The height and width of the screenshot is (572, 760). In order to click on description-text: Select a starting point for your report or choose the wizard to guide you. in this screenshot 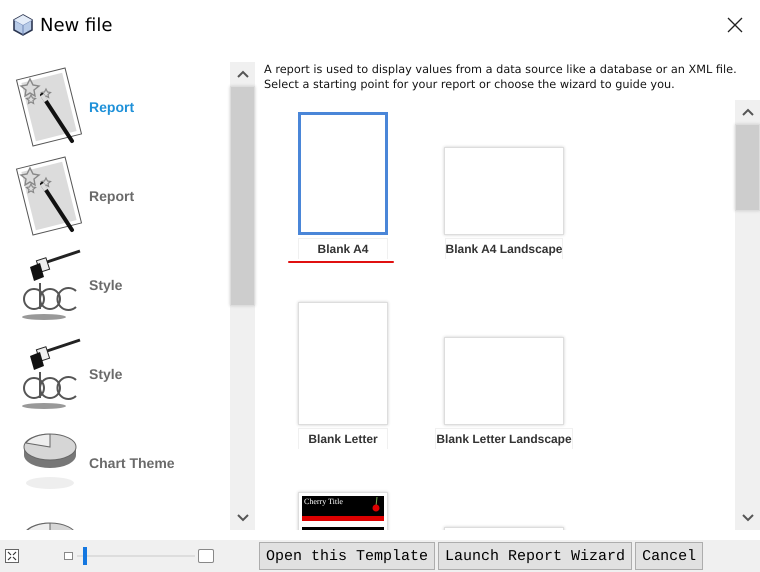, I will do `click(470, 84)`.